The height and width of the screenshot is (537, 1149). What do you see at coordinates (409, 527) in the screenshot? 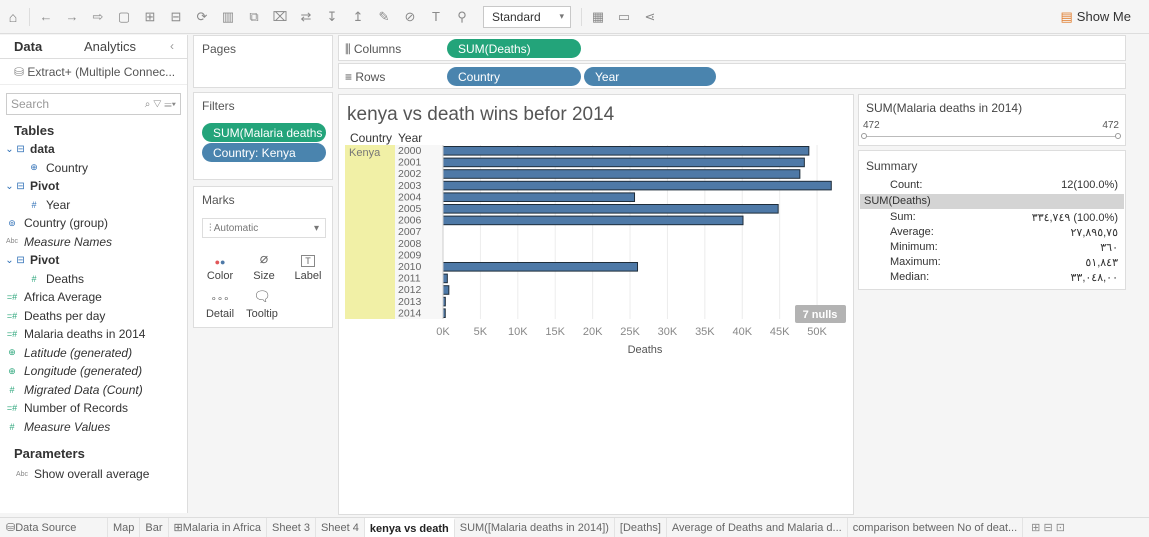
I see `sheet-tab: kenya vs death` at bounding box center [409, 527].